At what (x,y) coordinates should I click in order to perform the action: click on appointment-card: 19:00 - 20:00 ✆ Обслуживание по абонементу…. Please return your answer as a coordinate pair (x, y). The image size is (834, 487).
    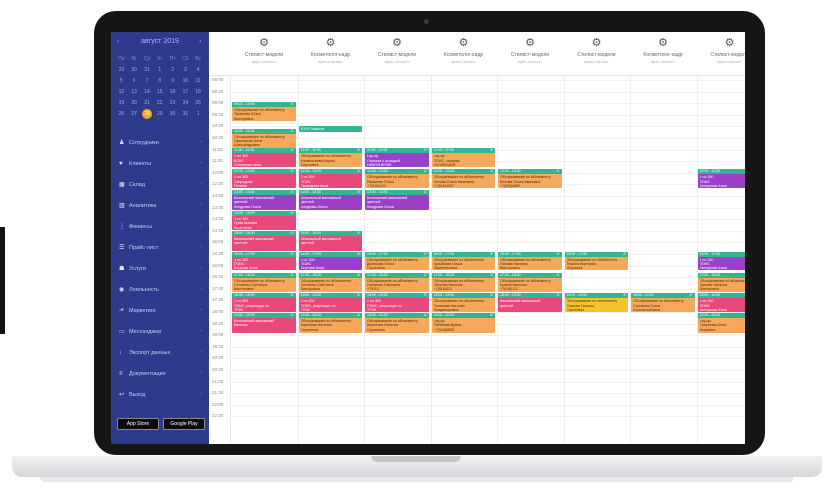
    Looking at the image, I should click on (330, 323).